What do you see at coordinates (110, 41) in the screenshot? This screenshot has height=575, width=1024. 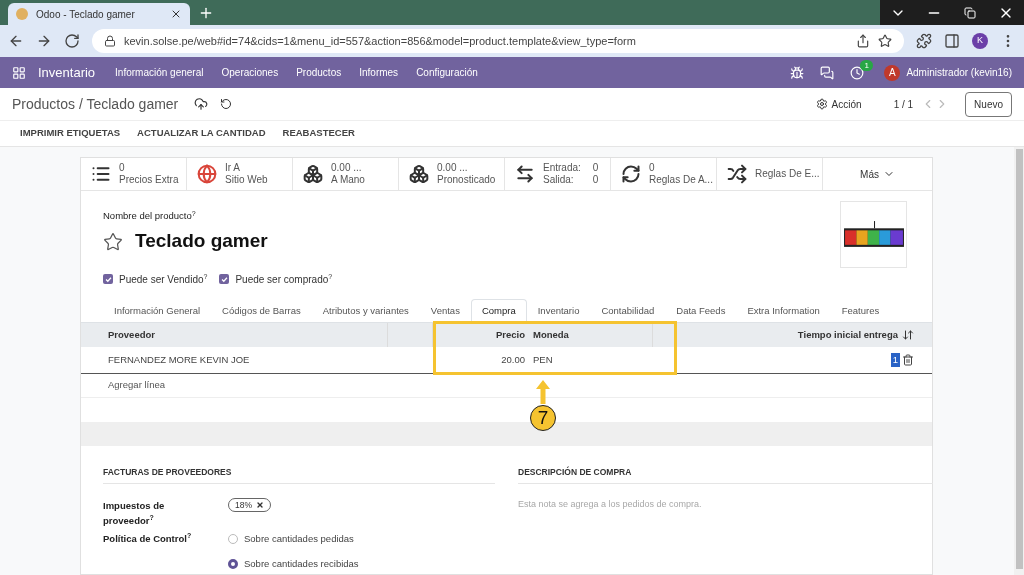 I see `lock-icon` at bounding box center [110, 41].